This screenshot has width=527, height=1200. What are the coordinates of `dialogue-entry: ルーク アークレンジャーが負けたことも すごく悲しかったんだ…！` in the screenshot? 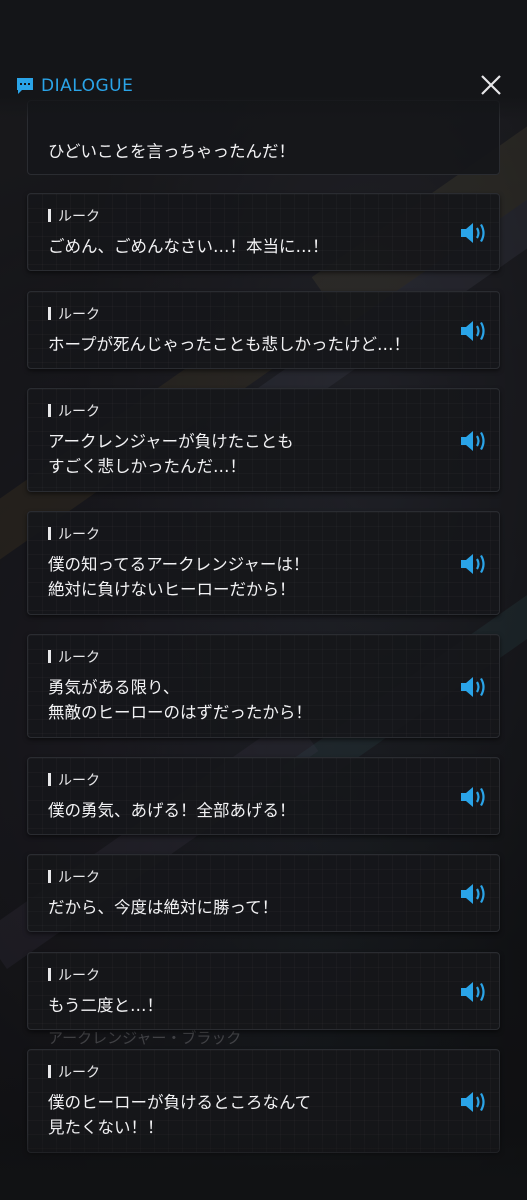 It's located at (263, 440).